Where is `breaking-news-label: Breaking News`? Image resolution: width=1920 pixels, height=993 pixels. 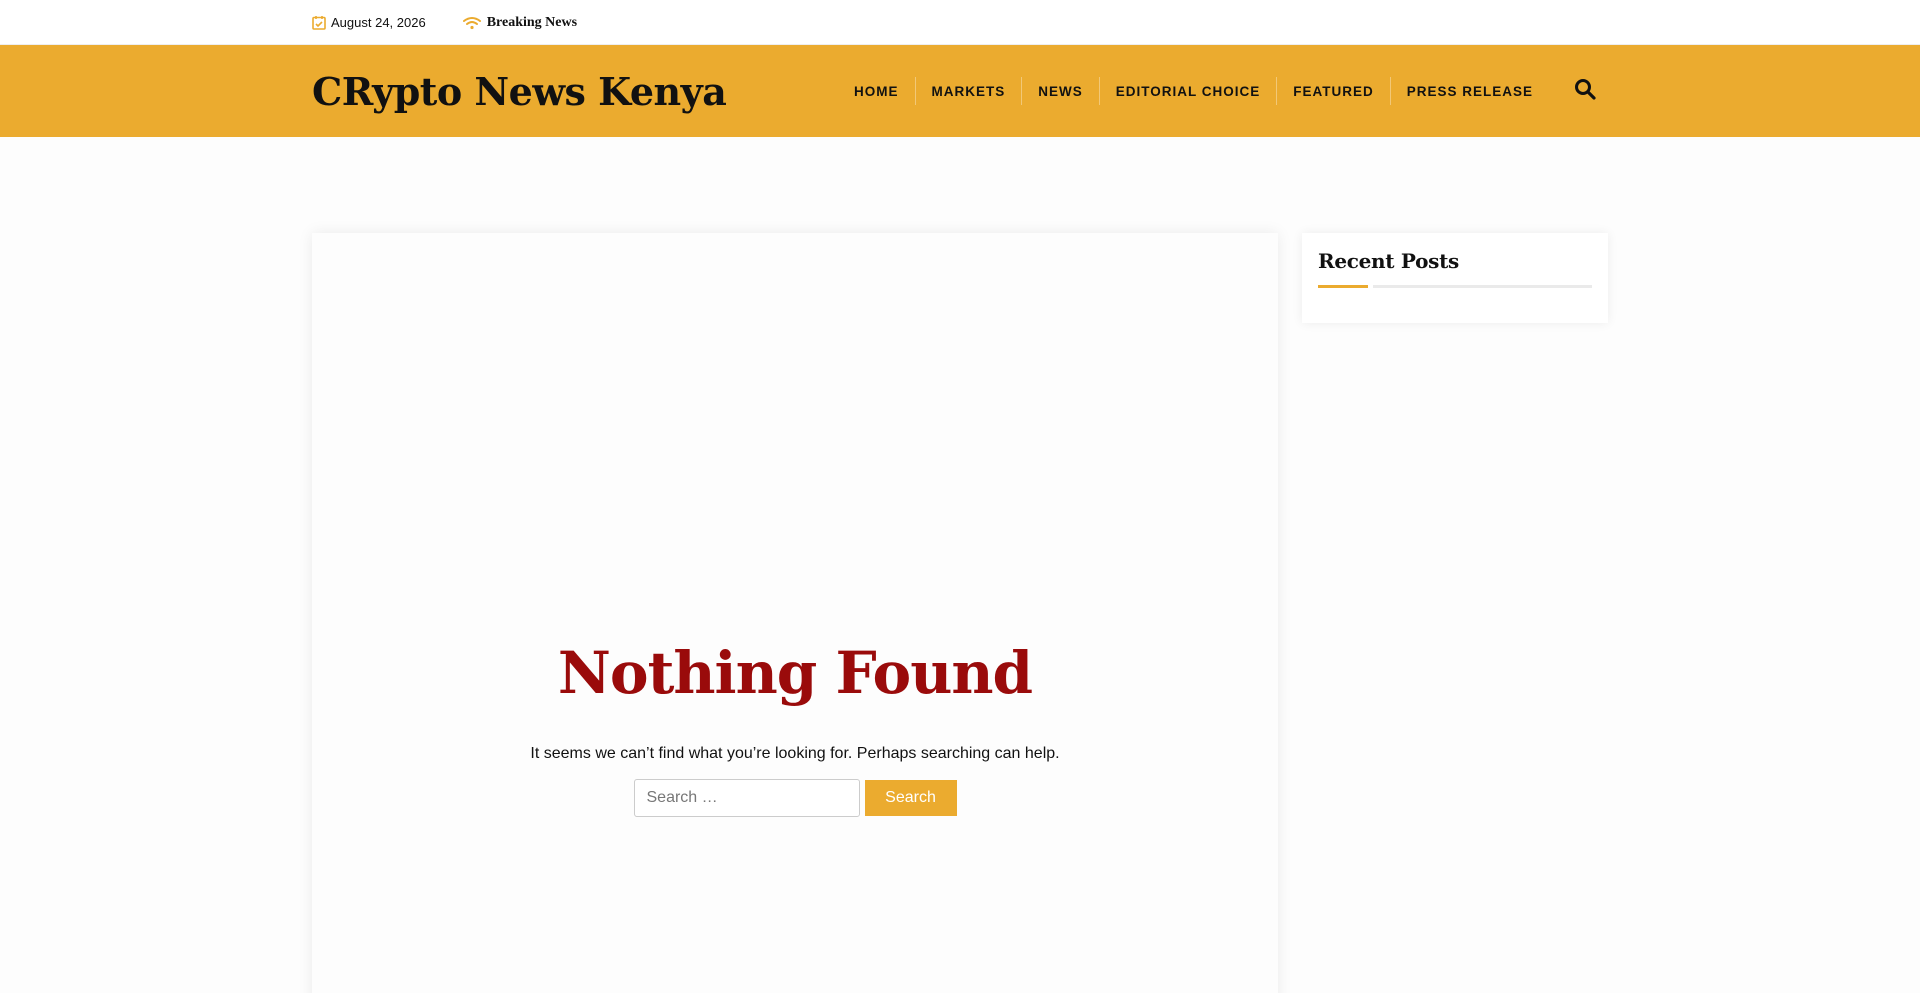
breaking-news-label: Breaking News is located at coordinates (532, 22).